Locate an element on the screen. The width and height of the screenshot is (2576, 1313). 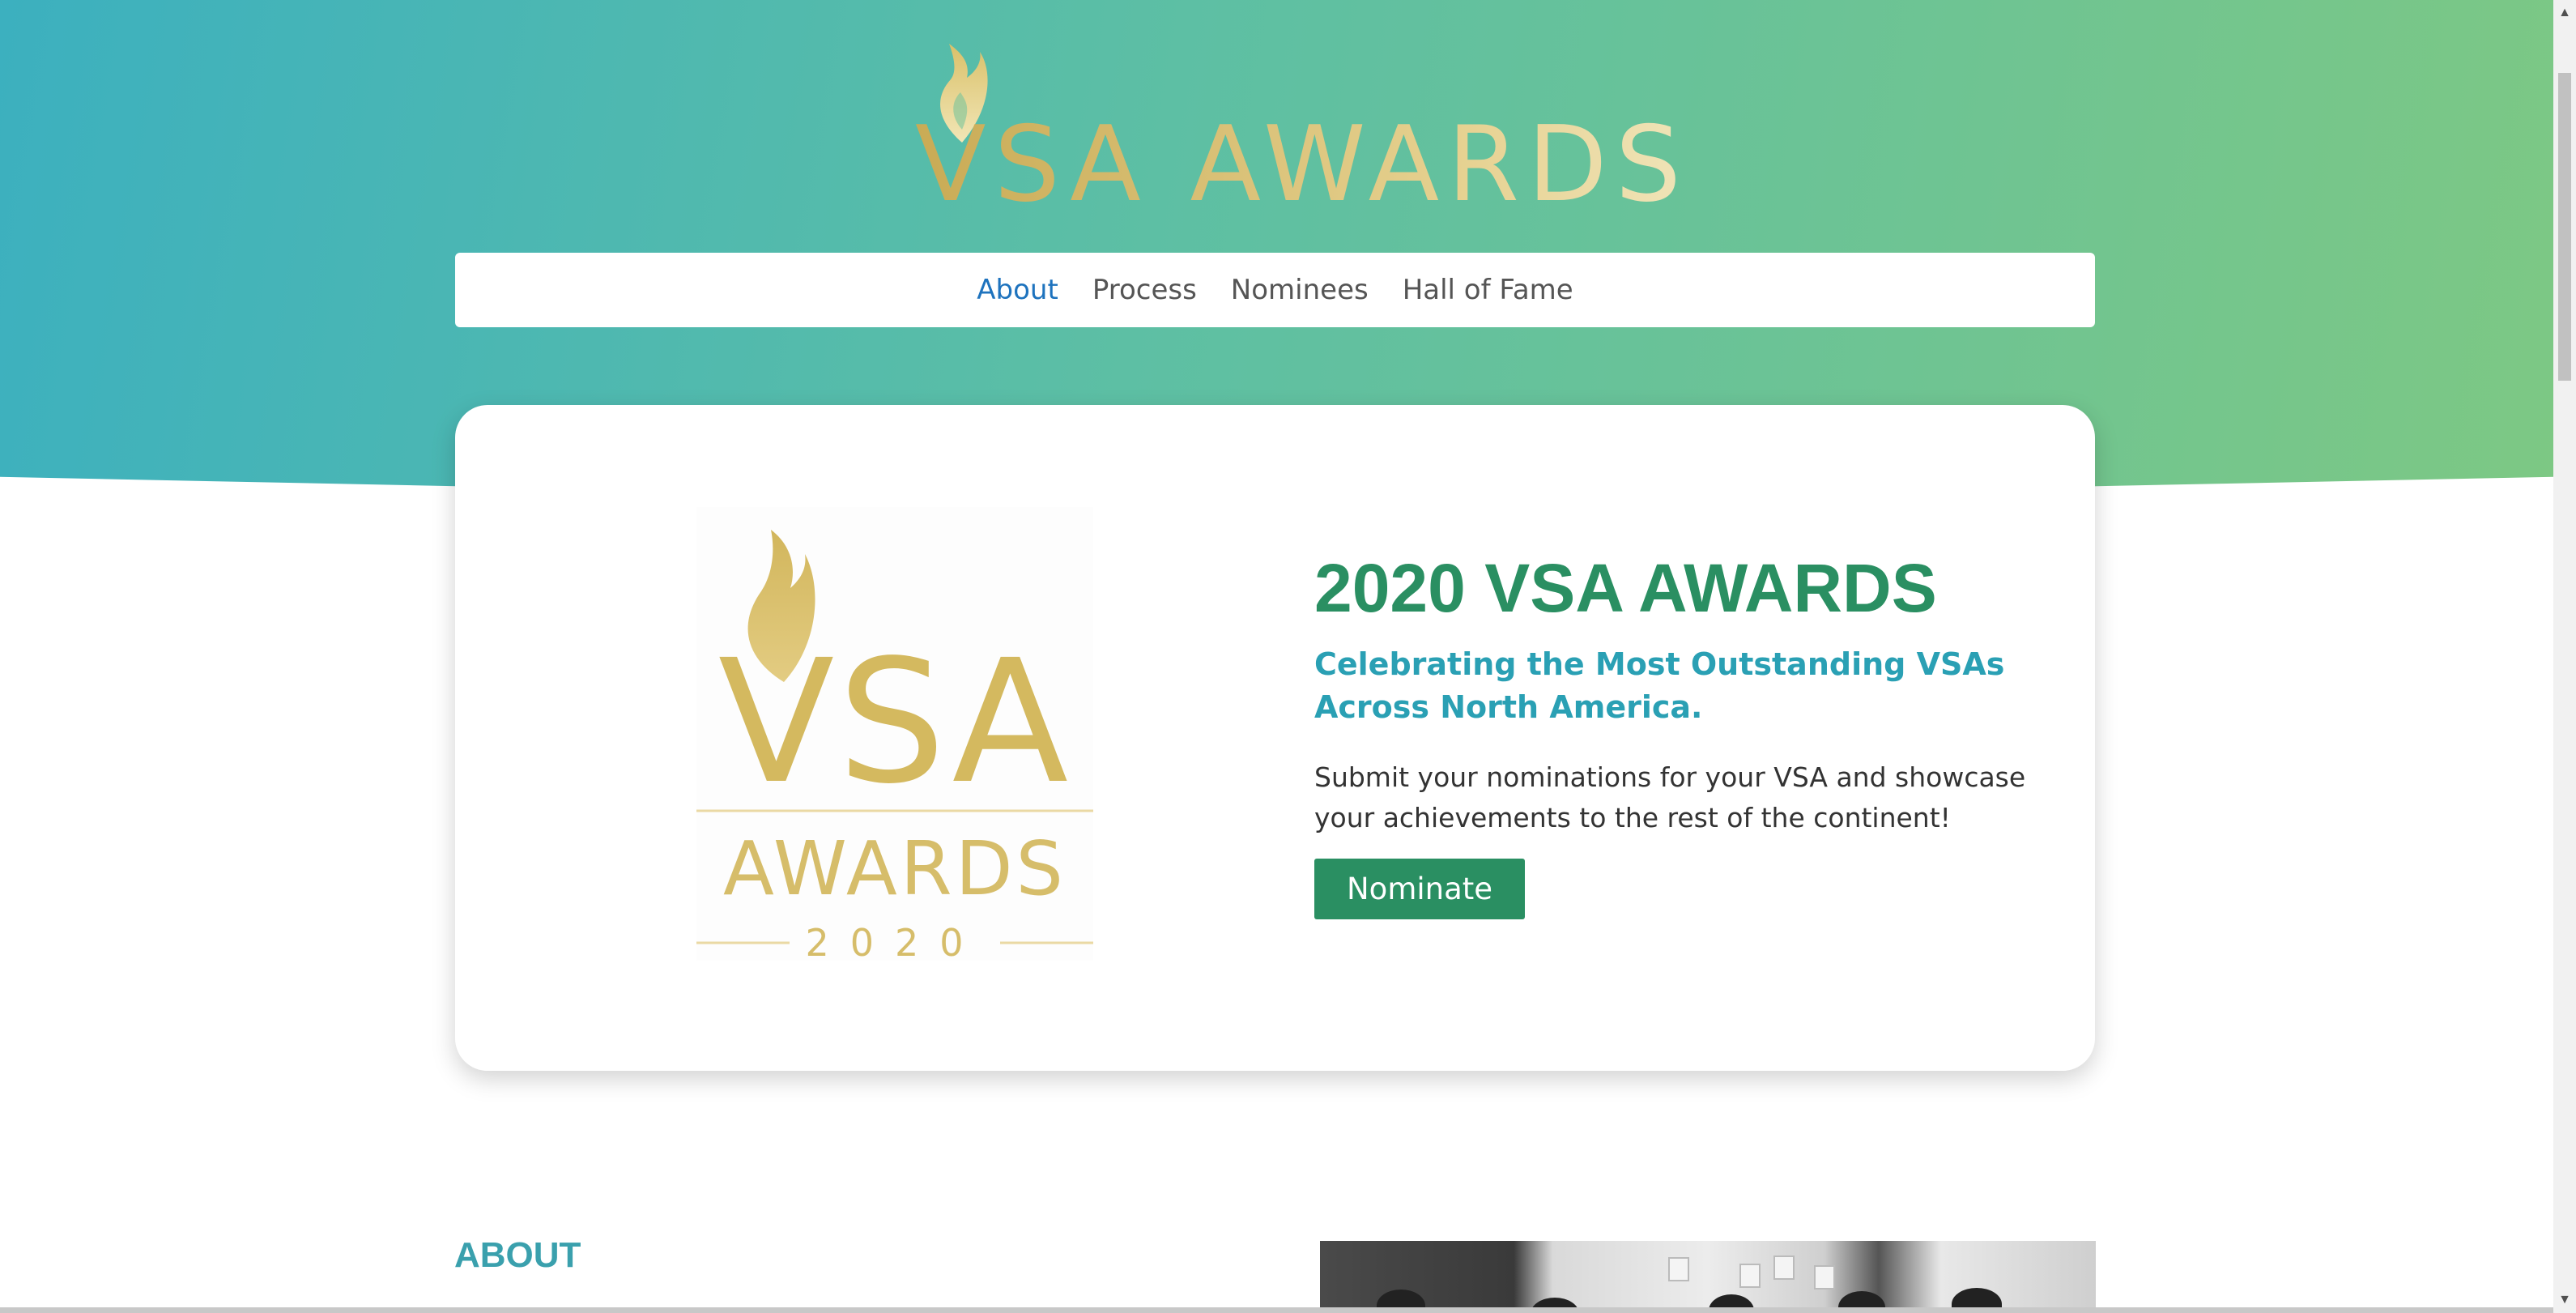
card-logo-year: 2020 is located at coordinates (894, 941).